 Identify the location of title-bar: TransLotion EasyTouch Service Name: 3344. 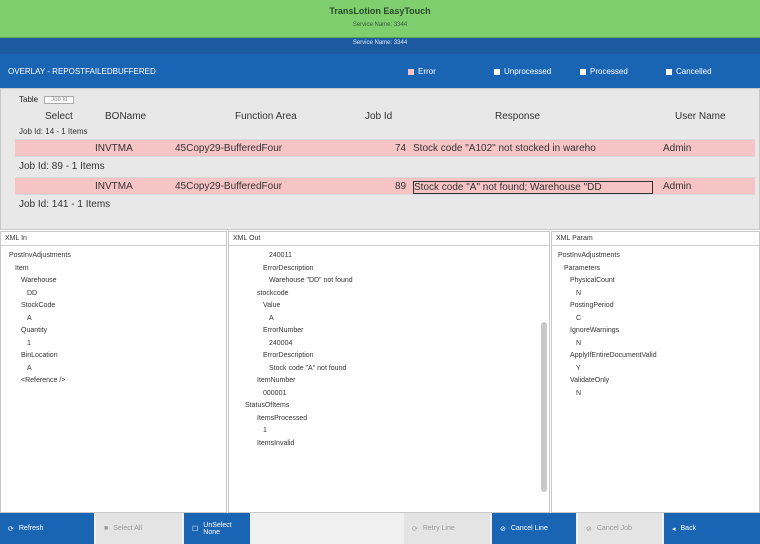
(380, 19).